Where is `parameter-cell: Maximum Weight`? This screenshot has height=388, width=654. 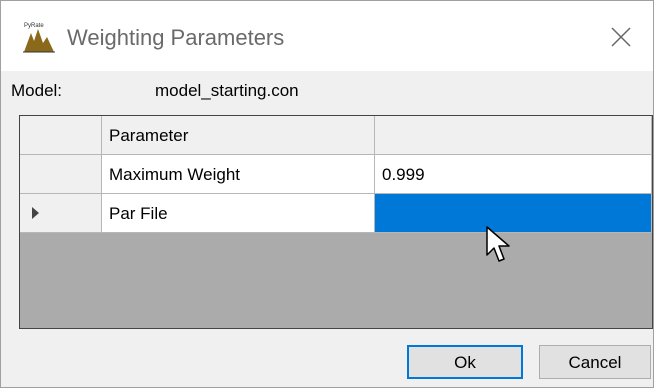 parameter-cell: Maximum Weight is located at coordinates (238, 174).